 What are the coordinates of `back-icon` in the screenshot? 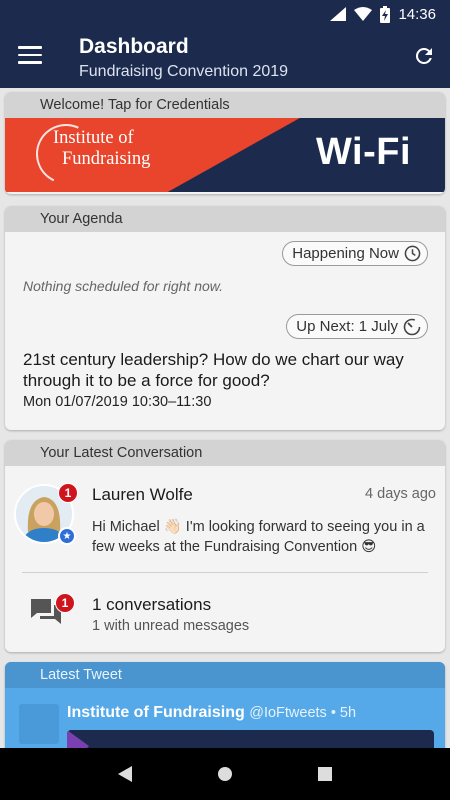 It's located at (125, 774).